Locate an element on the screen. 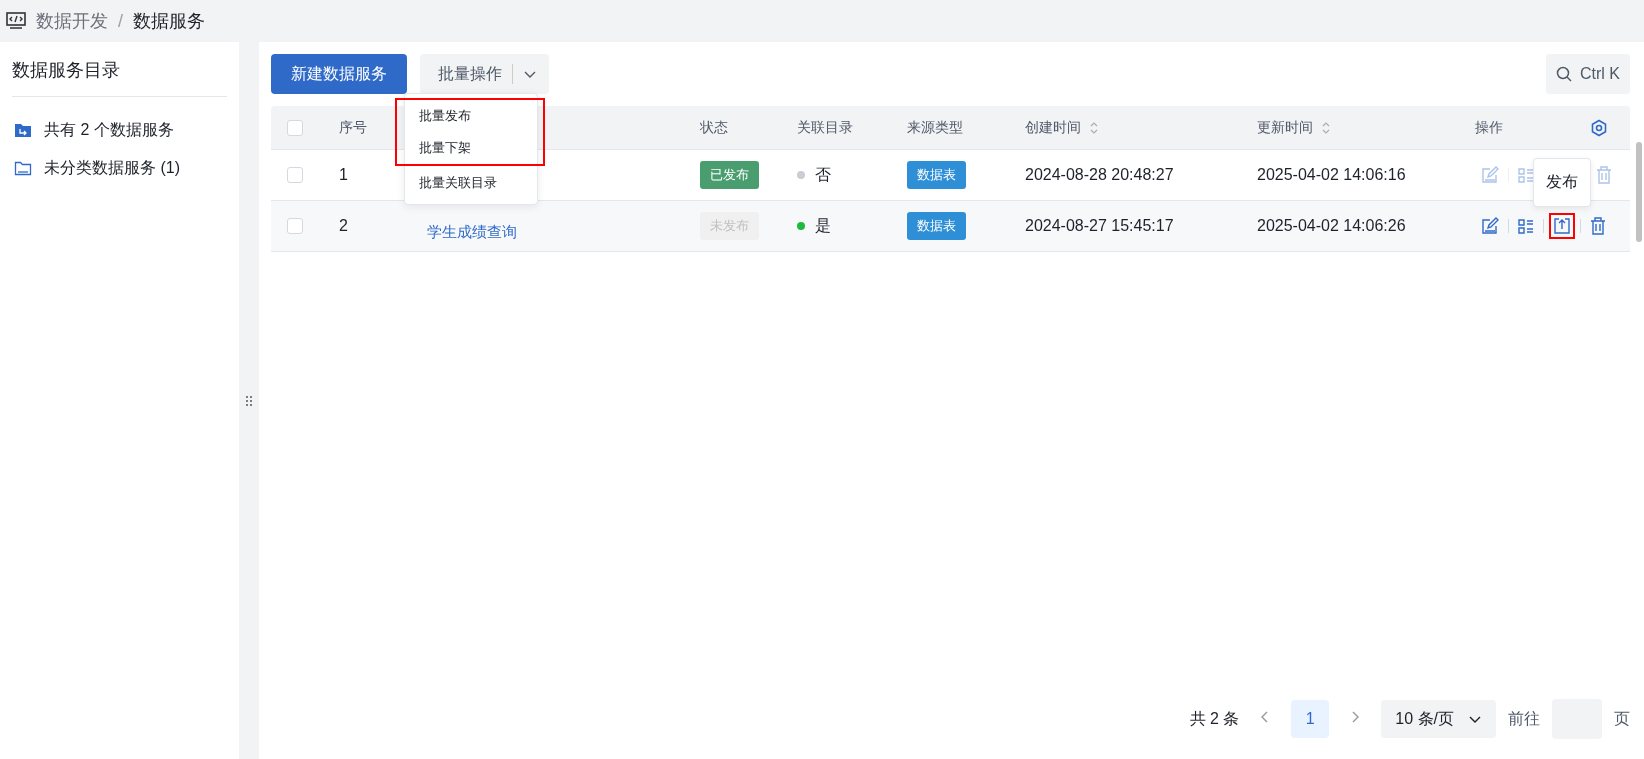 This screenshot has height=759, width=1644. table-cell-text: 2024-08-27 15:45:17 is located at coordinates (1100, 226).